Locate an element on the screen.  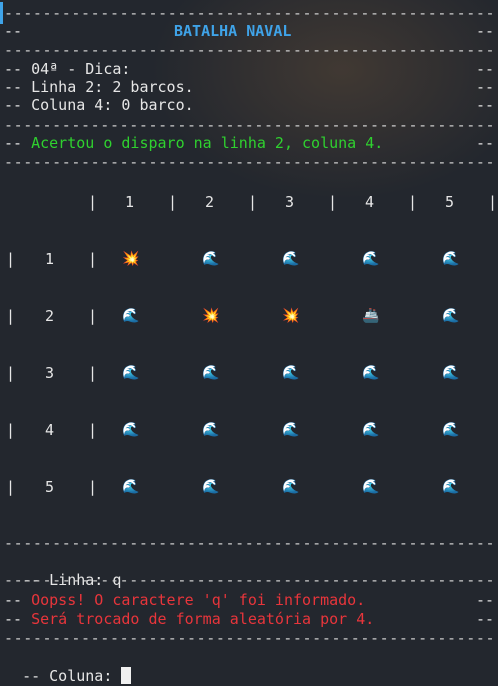
title-row: -- BATALHA NAVAL -- is located at coordinates (249, 31).